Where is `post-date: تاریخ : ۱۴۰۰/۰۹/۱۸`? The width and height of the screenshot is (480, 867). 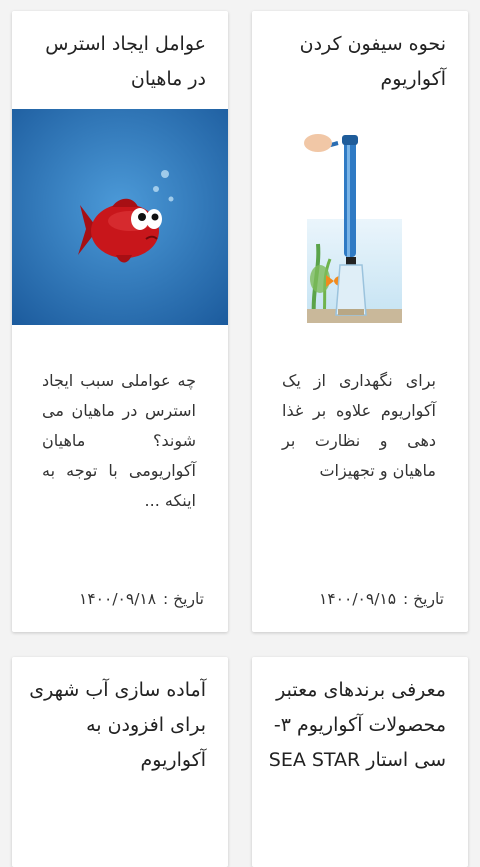
post-date: تاریخ : ۱۴۰۰/۰۹/۱۸ is located at coordinates (120, 599).